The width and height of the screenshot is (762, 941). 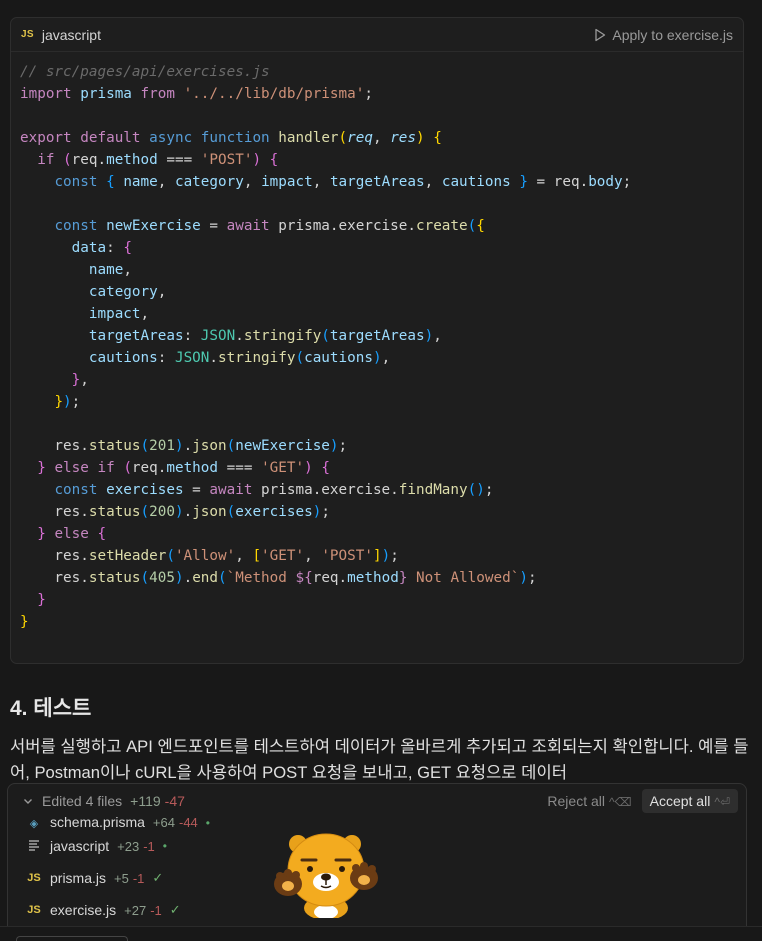 I want to click on status-200: 200, so click(x=162, y=512).